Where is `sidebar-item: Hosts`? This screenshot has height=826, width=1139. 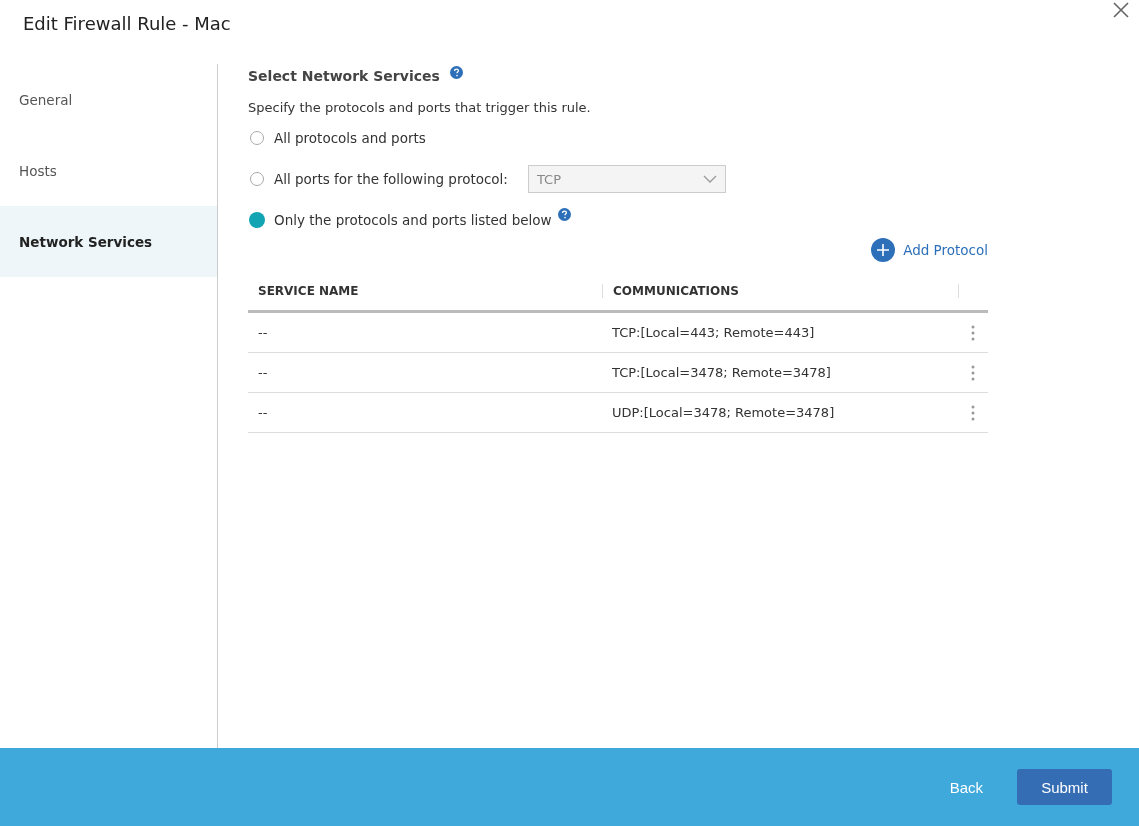 sidebar-item: Hosts is located at coordinates (108, 170).